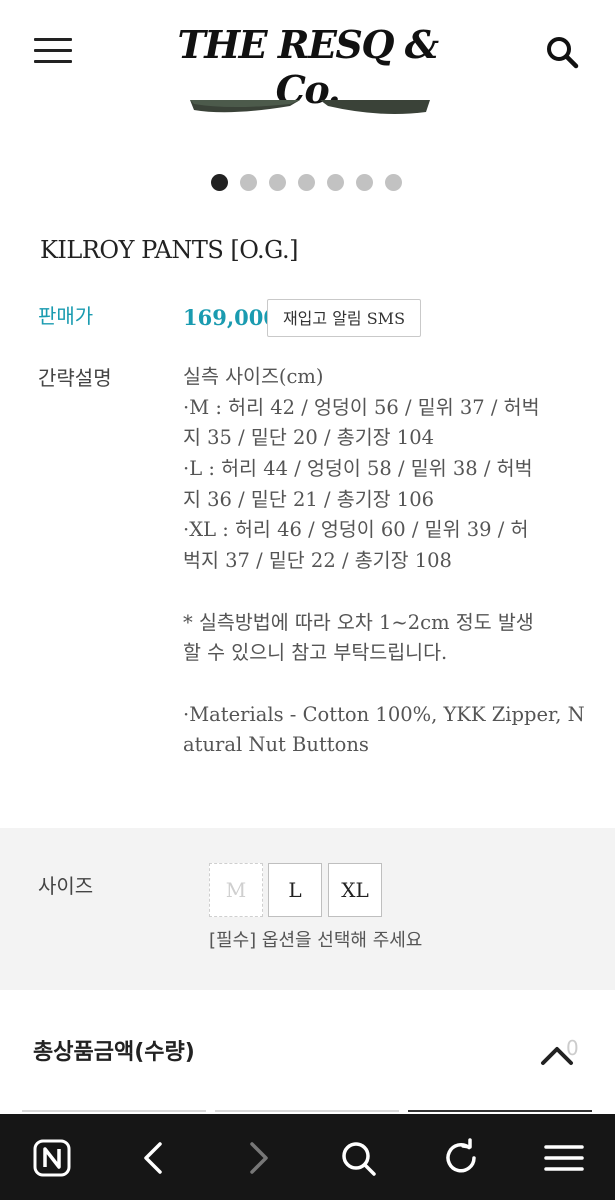  I want to click on description-label: 간략설명, so click(75, 378).